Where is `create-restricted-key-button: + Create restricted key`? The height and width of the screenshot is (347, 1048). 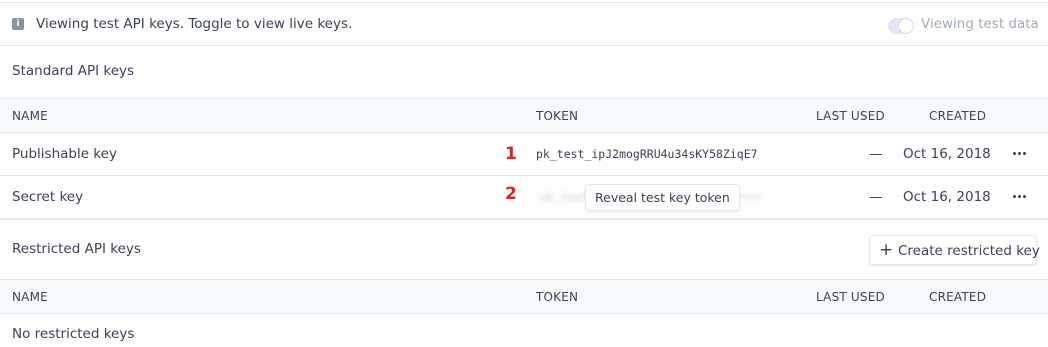
create-restricted-key-button: + Create restricted key is located at coordinates (954, 250).